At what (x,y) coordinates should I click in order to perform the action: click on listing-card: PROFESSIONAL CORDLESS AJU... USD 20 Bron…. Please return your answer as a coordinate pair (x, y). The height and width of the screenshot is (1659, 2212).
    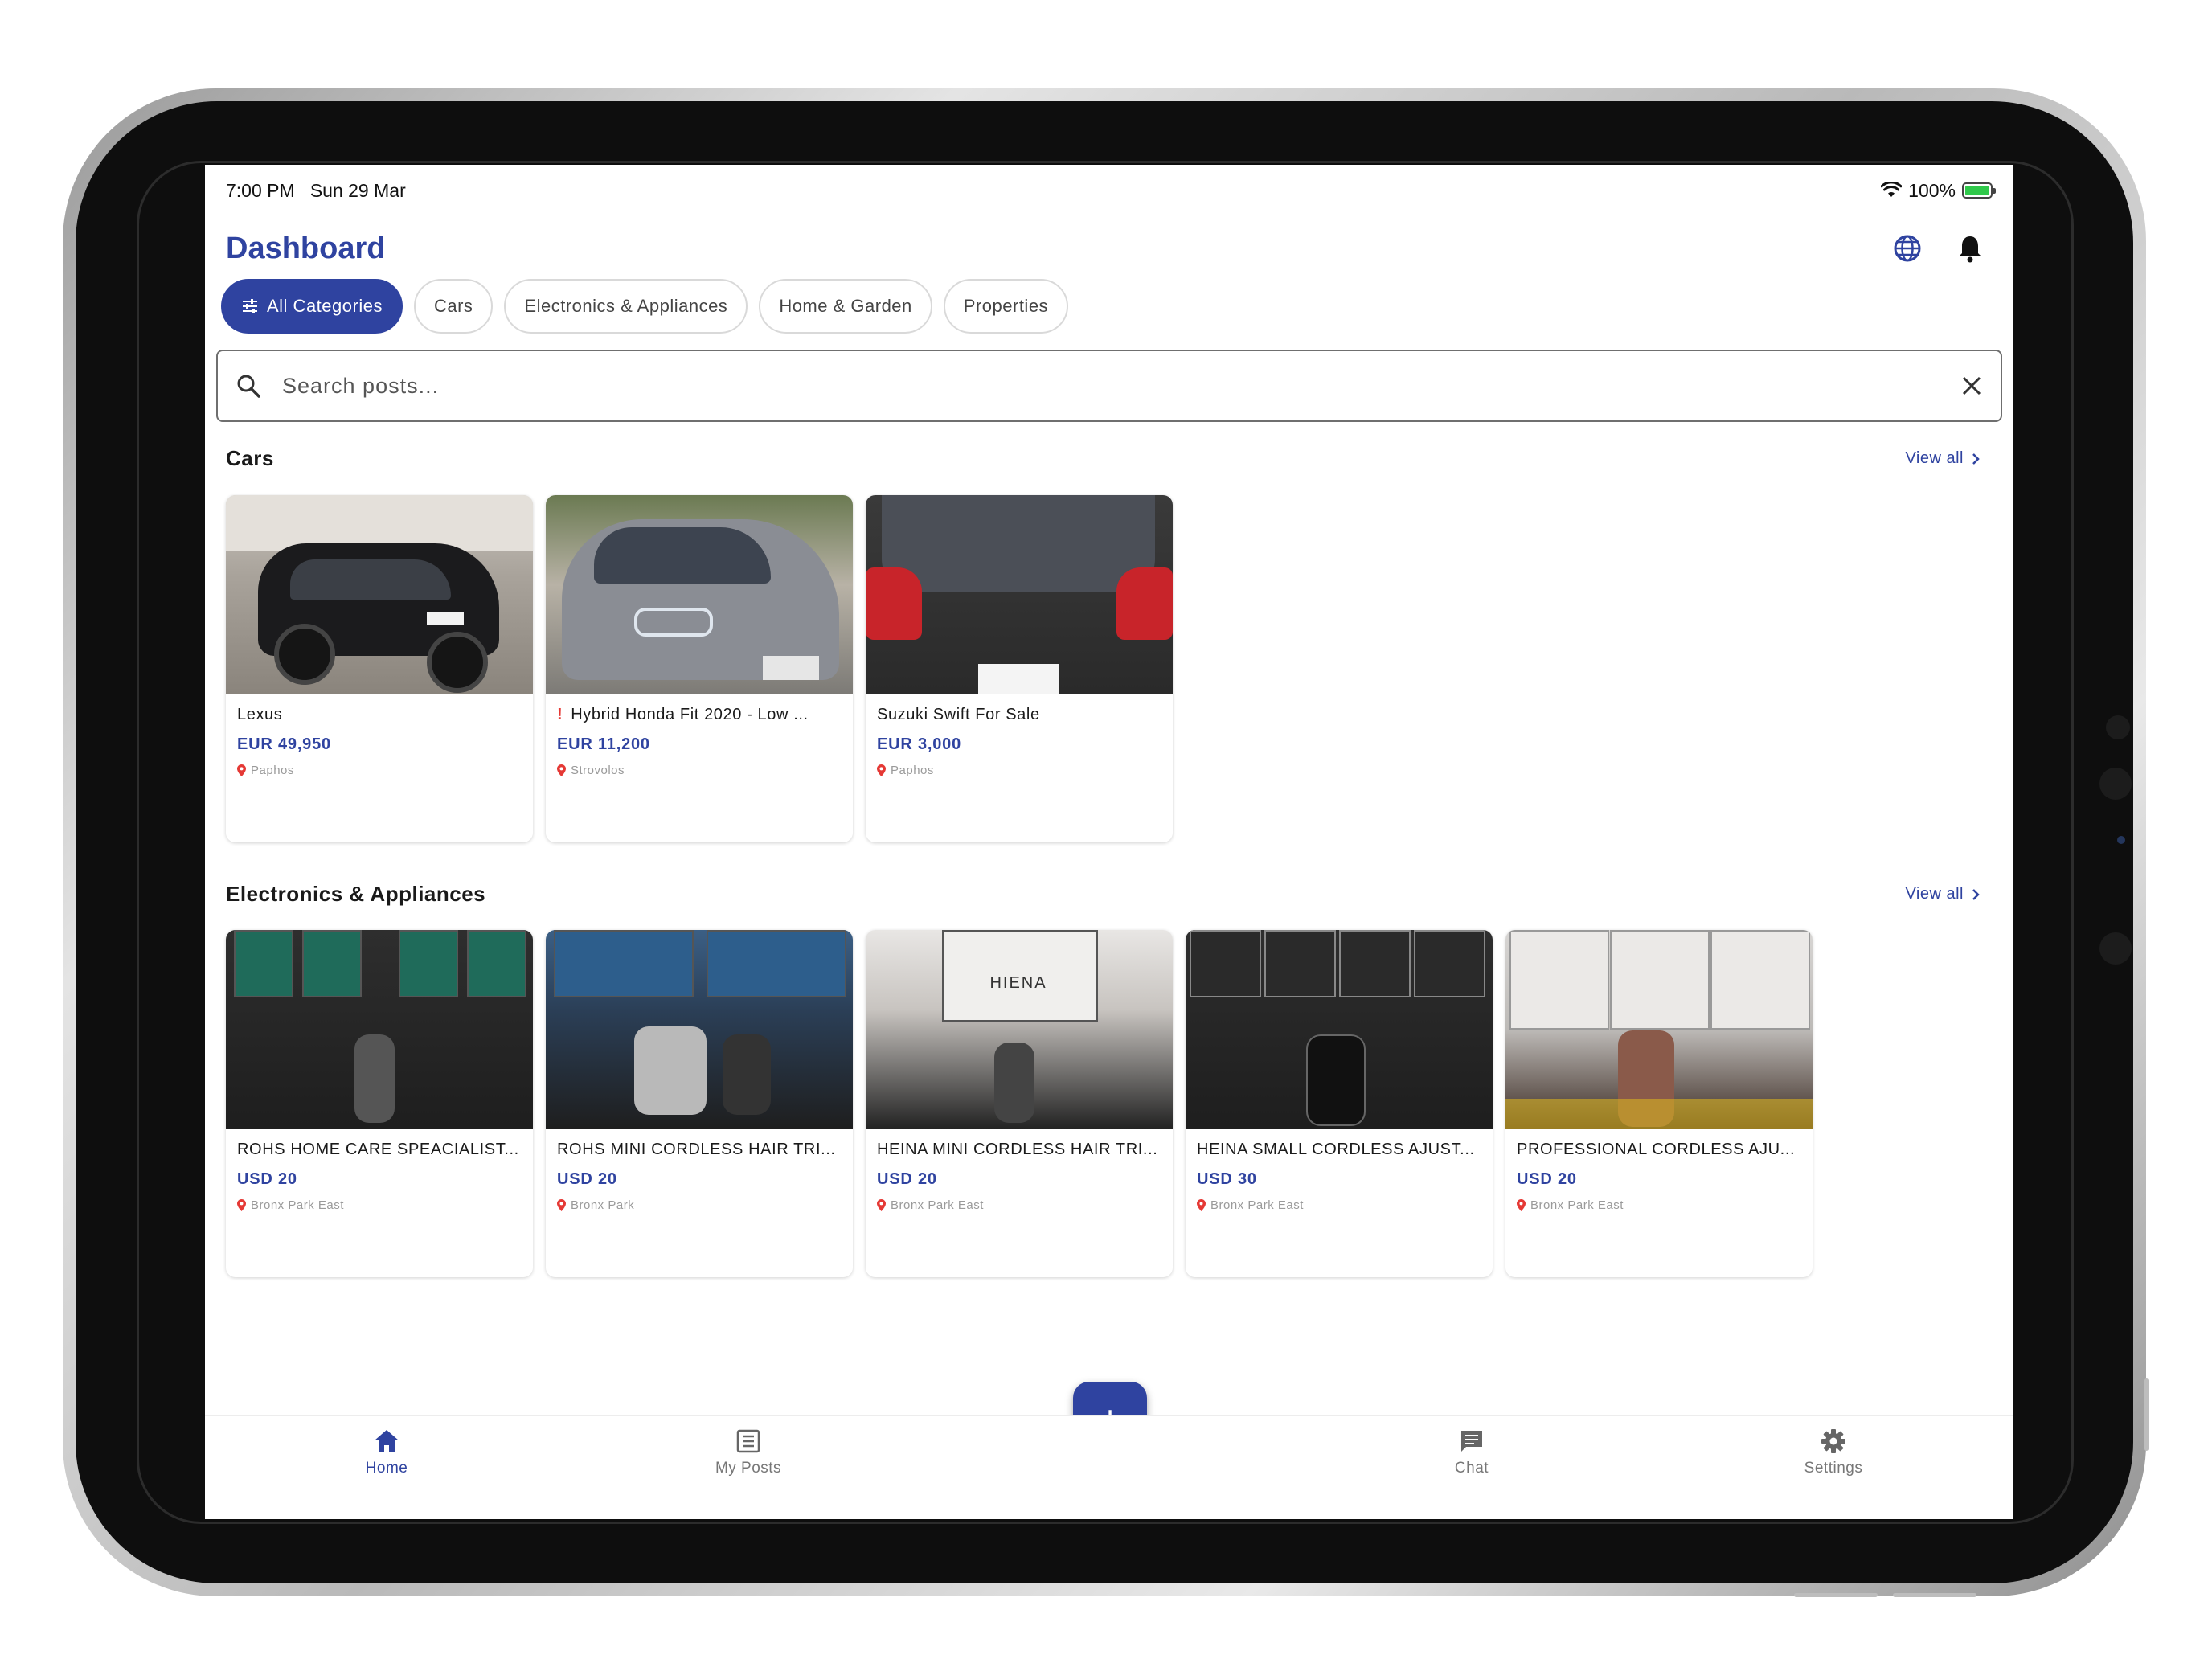
    Looking at the image, I should click on (1659, 1103).